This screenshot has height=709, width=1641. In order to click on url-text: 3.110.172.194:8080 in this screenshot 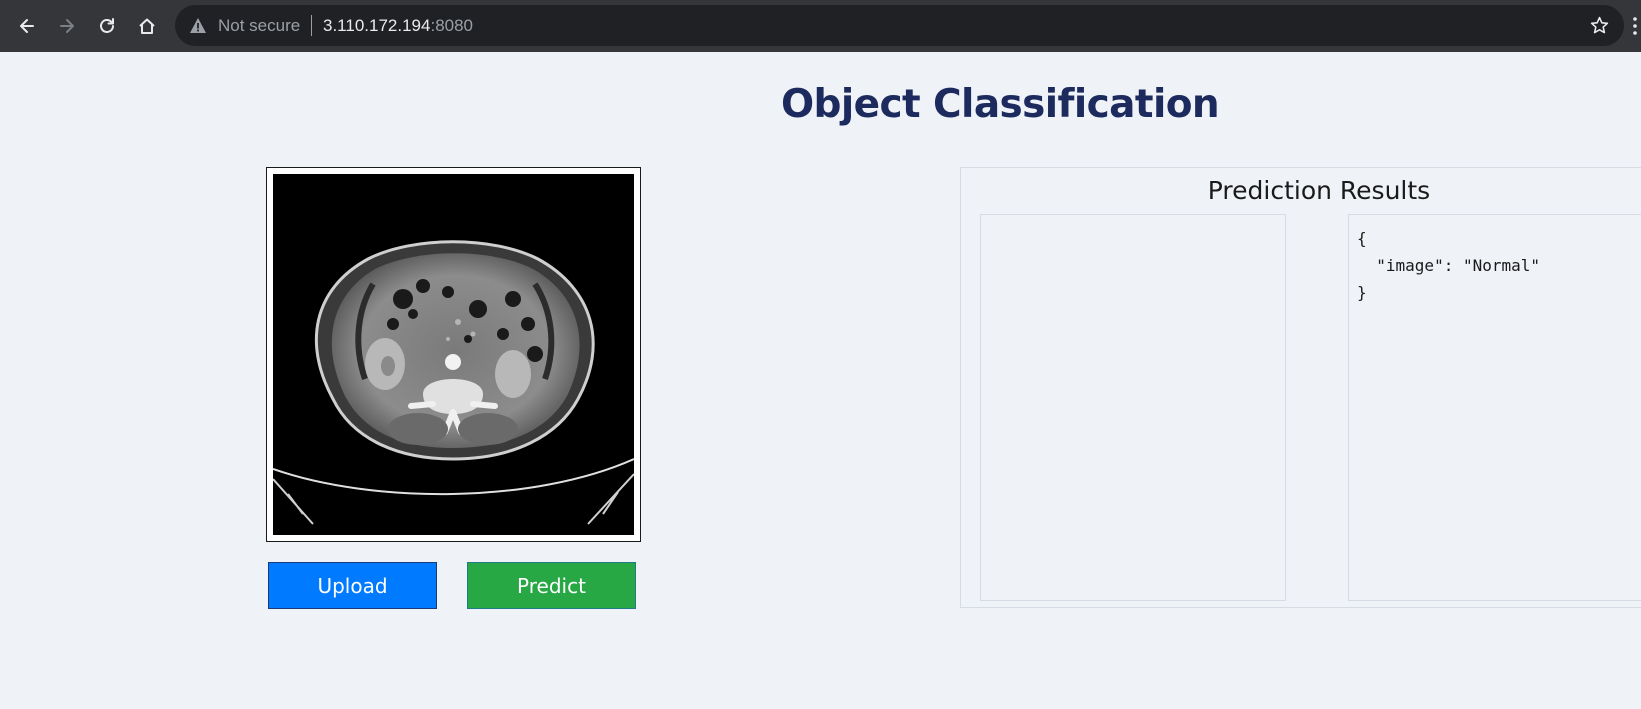, I will do `click(398, 26)`.